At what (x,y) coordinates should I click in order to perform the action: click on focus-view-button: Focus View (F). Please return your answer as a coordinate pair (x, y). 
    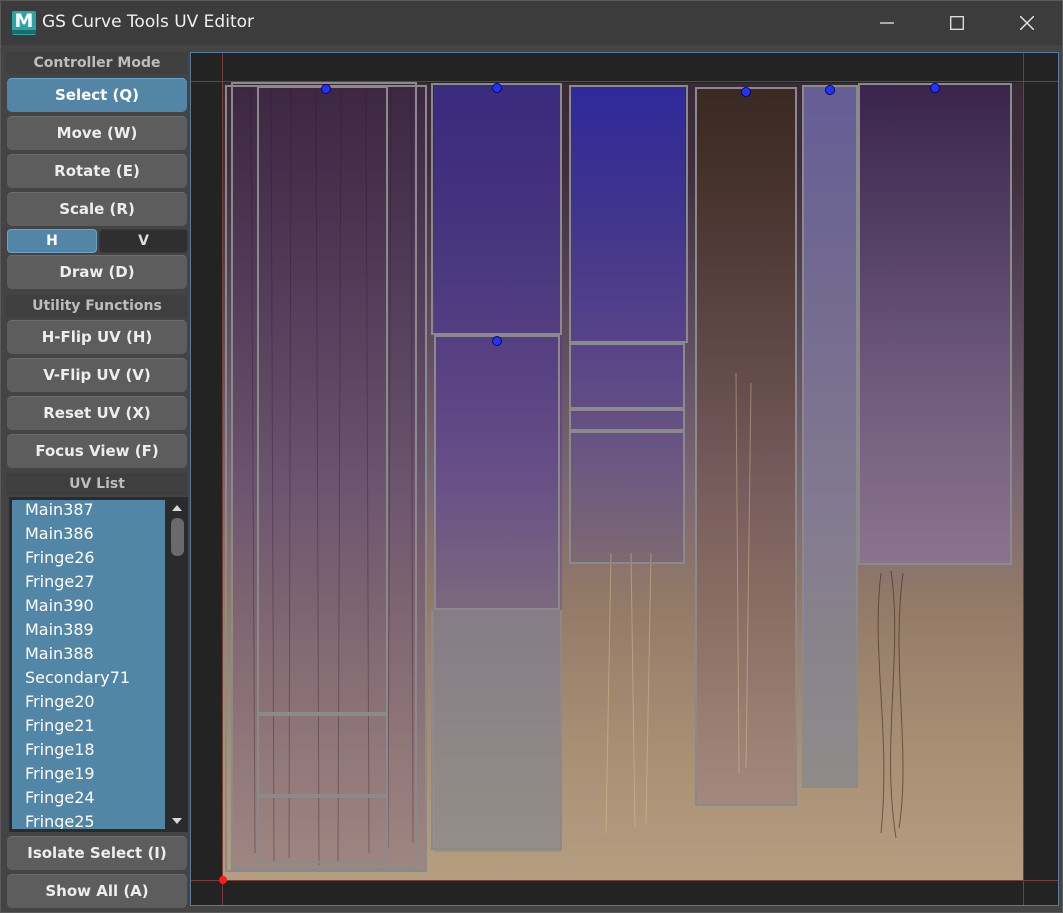
    Looking at the image, I should click on (97, 451).